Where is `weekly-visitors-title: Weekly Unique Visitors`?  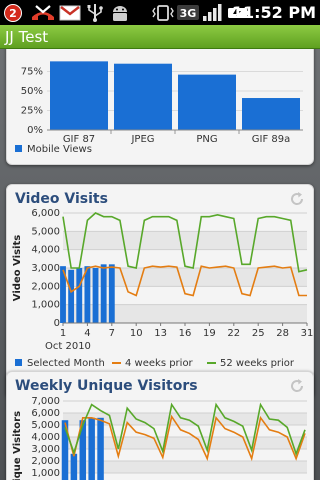 weekly-visitors-title: Weekly Unique Visitors is located at coordinates (106, 386).